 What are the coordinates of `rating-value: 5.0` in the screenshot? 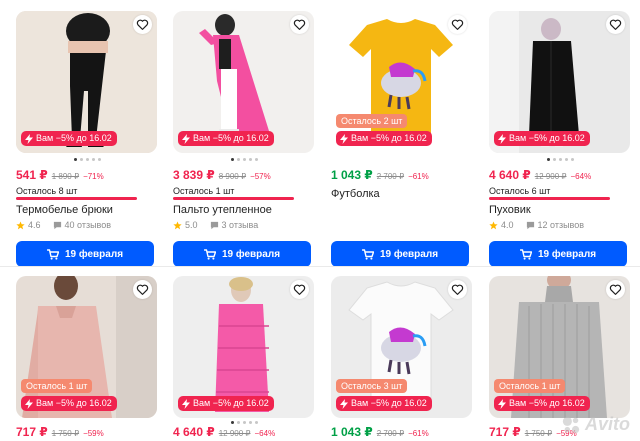 It's located at (191, 225).